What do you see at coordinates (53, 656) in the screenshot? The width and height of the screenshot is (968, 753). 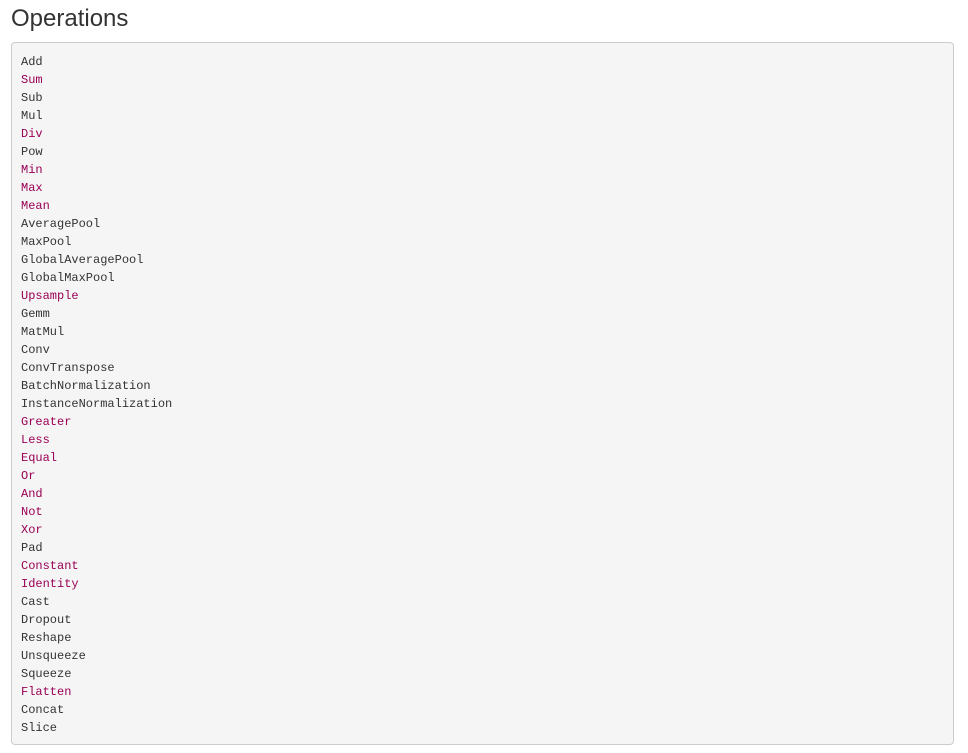 I see `operation-line-unsqueeze: Unsqueeze` at bounding box center [53, 656].